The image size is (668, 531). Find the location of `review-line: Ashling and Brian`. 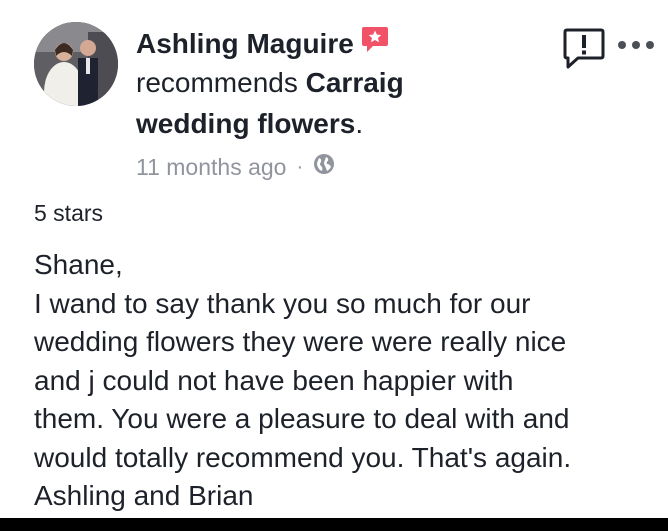

review-line: Ashling and Brian is located at coordinates (144, 495).